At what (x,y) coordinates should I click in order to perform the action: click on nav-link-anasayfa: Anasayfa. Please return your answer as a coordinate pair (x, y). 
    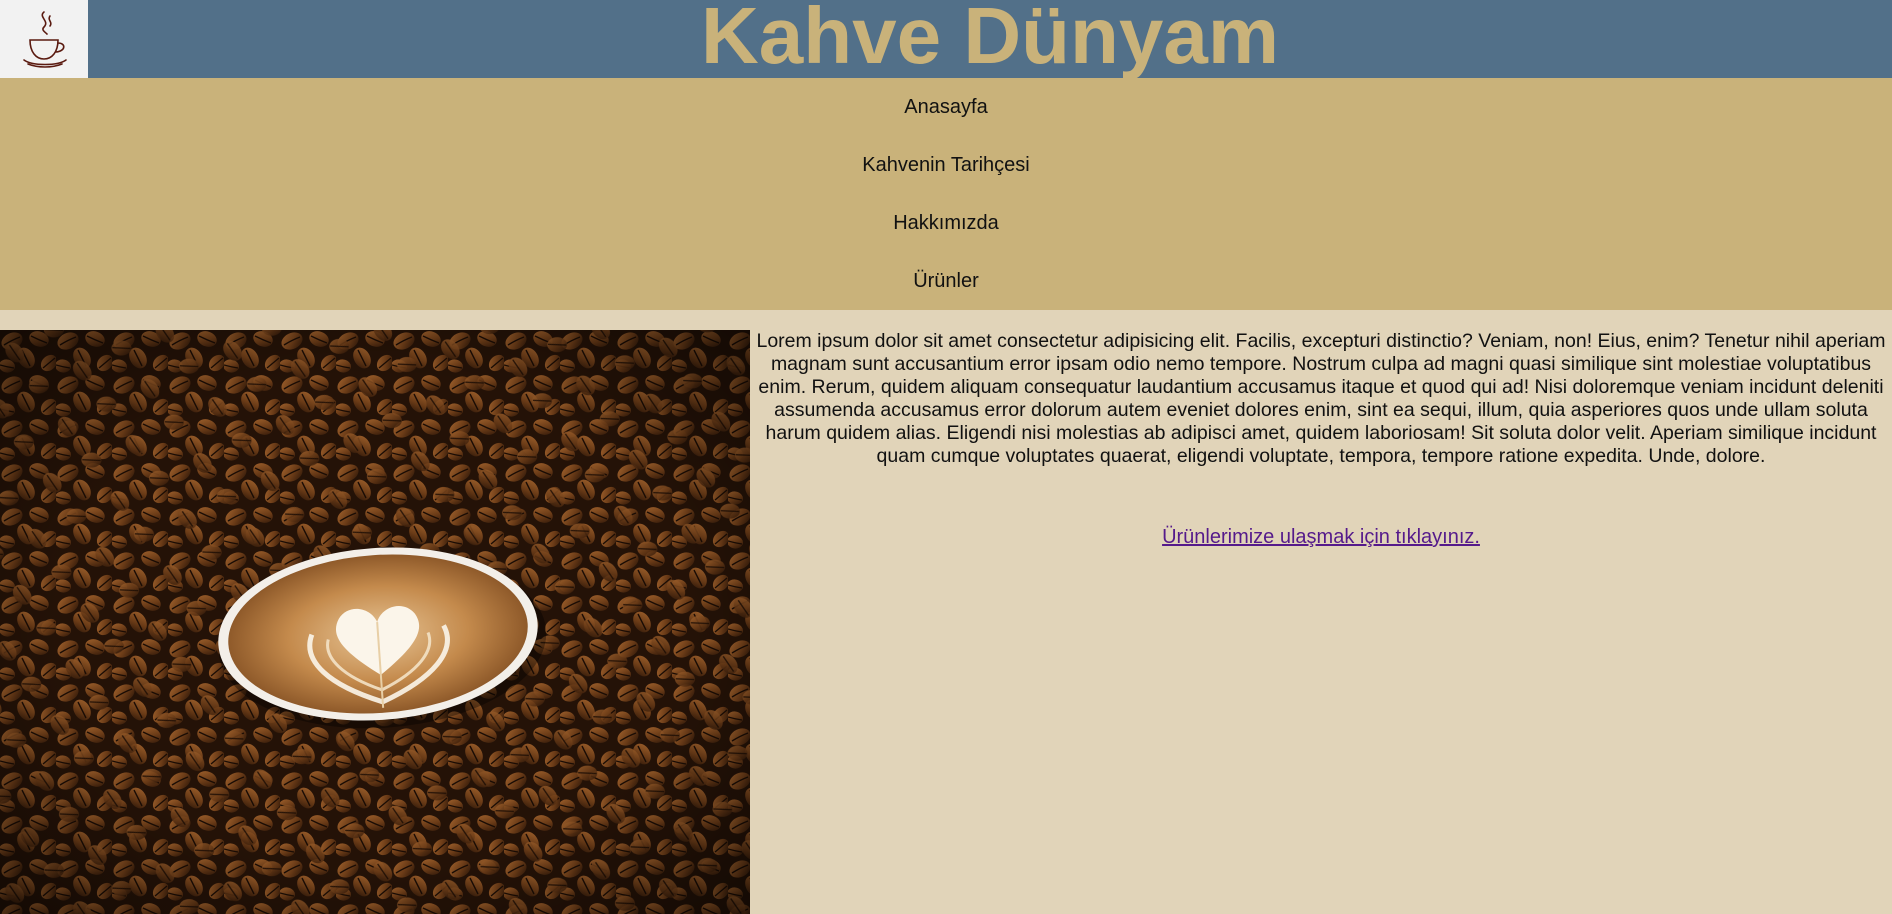
    Looking at the image, I should click on (945, 107).